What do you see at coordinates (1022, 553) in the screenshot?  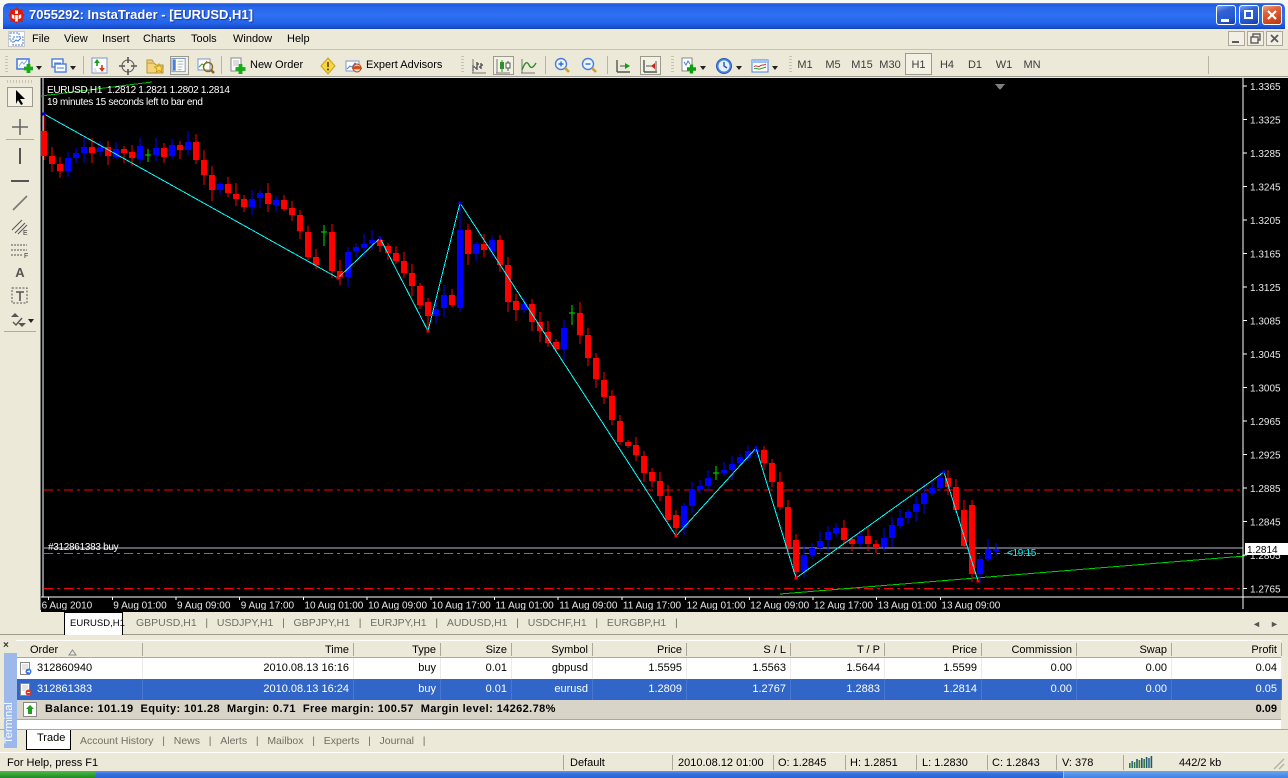 I see `svg-text: <19:15` at bounding box center [1022, 553].